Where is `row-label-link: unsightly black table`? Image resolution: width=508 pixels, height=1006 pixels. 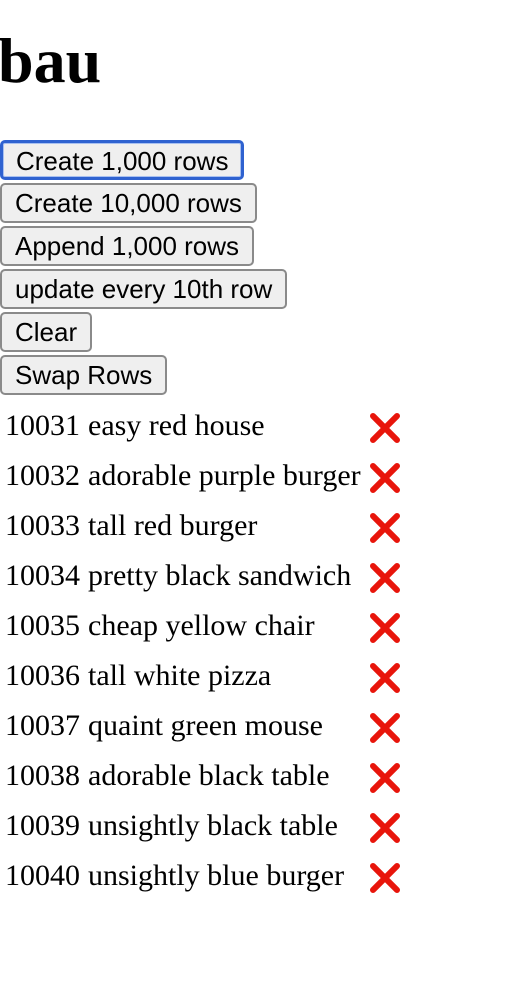
row-label-link: unsightly black table is located at coordinates (213, 825).